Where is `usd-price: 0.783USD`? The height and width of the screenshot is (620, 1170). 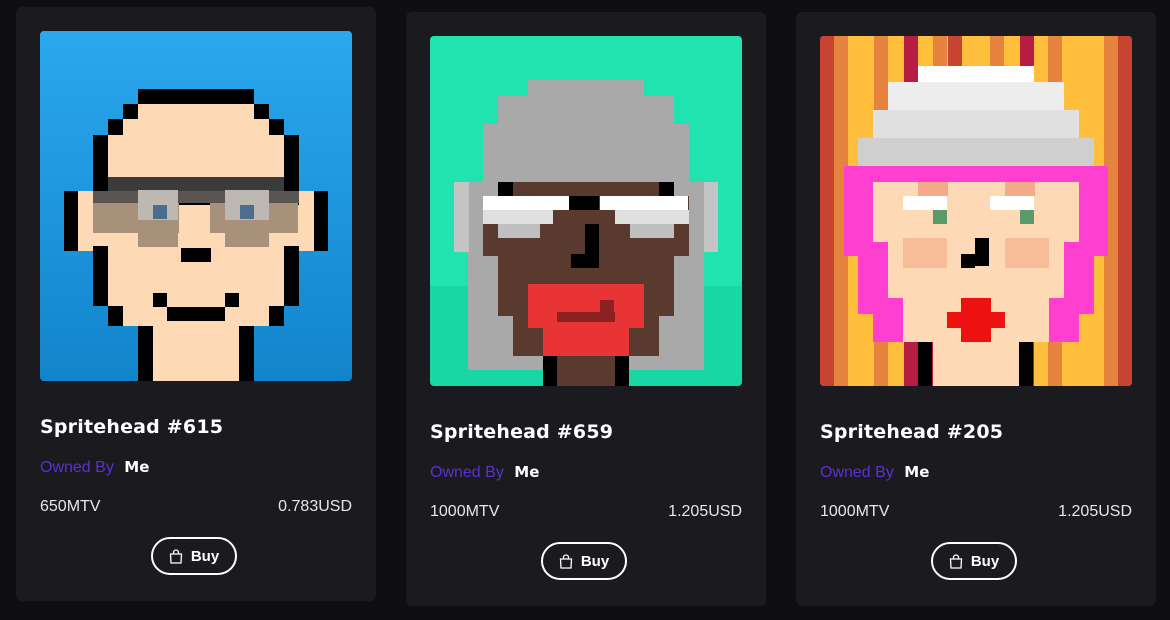
usd-price: 0.783USD is located at coordinates (315, 506).